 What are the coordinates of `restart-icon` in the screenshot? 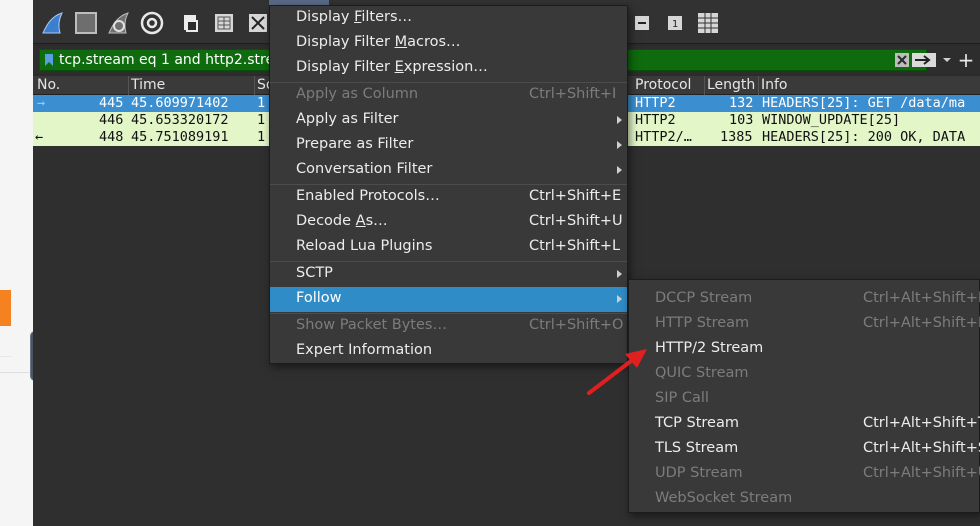 It's located at (119, 23).